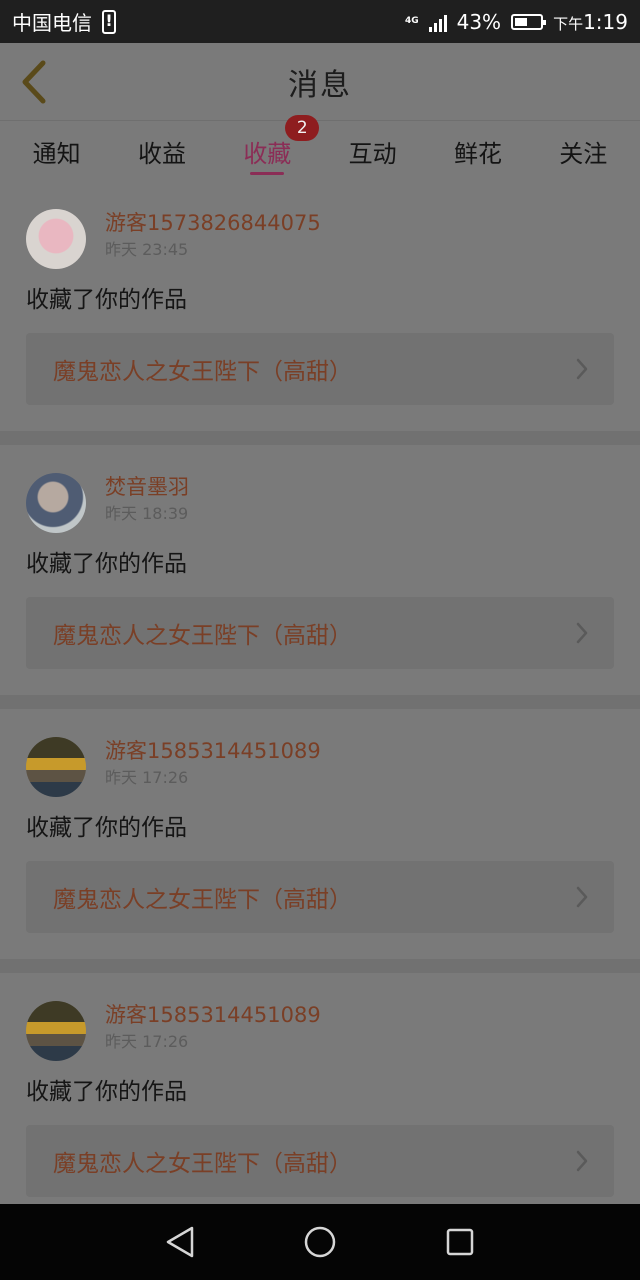  I want to click on triangle-back-icon, so click(180, 1242).